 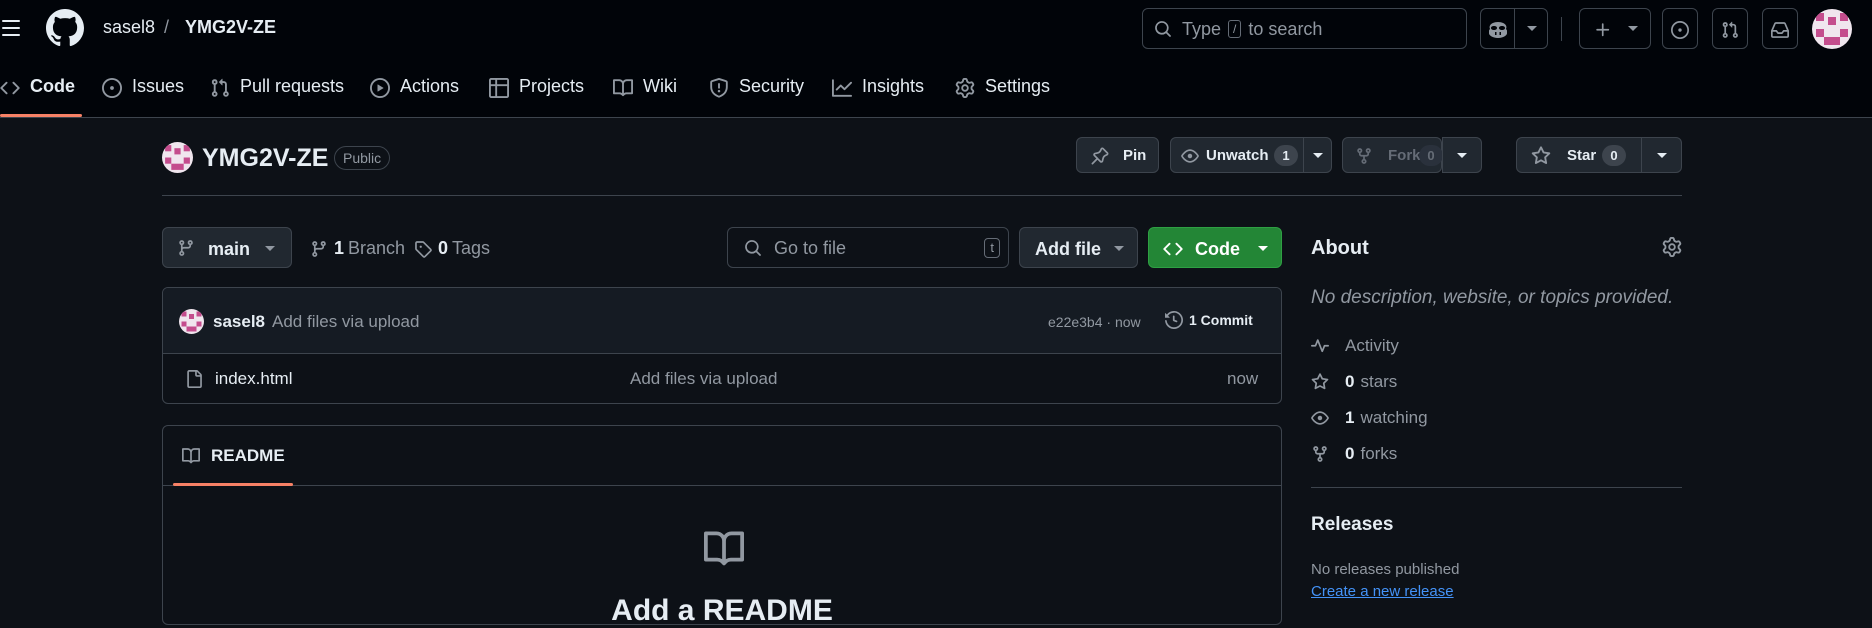 What do you see at coordinates (177, 157) in the screenshot?
I see `repo-owner-avatar` at bounding box center [177, 157].